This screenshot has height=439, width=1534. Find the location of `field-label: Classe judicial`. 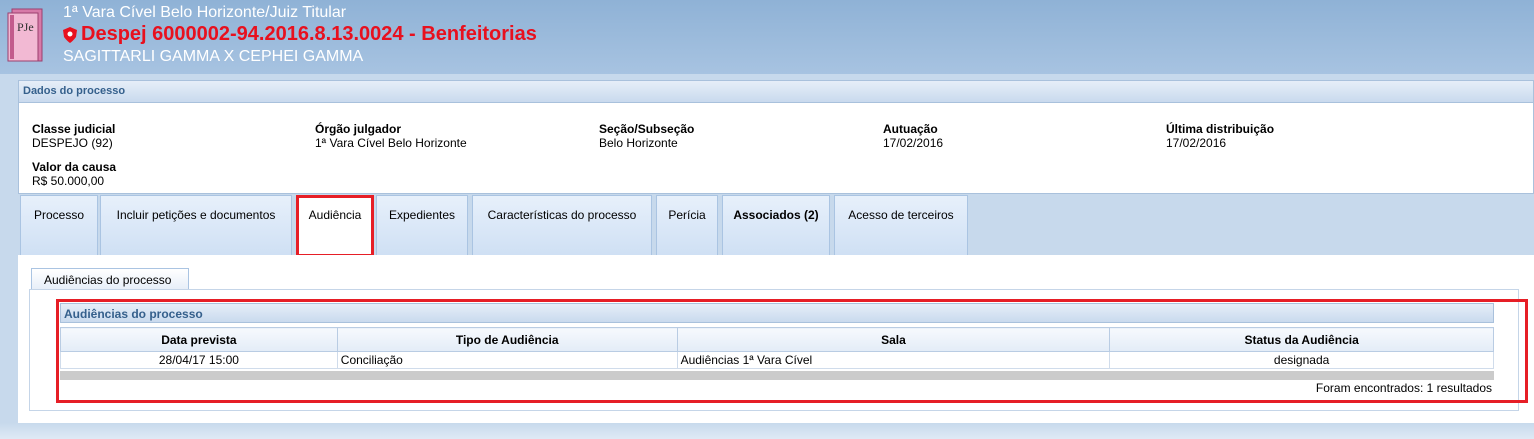

field-label: Classe judicial is located at coordinates (74, 129).